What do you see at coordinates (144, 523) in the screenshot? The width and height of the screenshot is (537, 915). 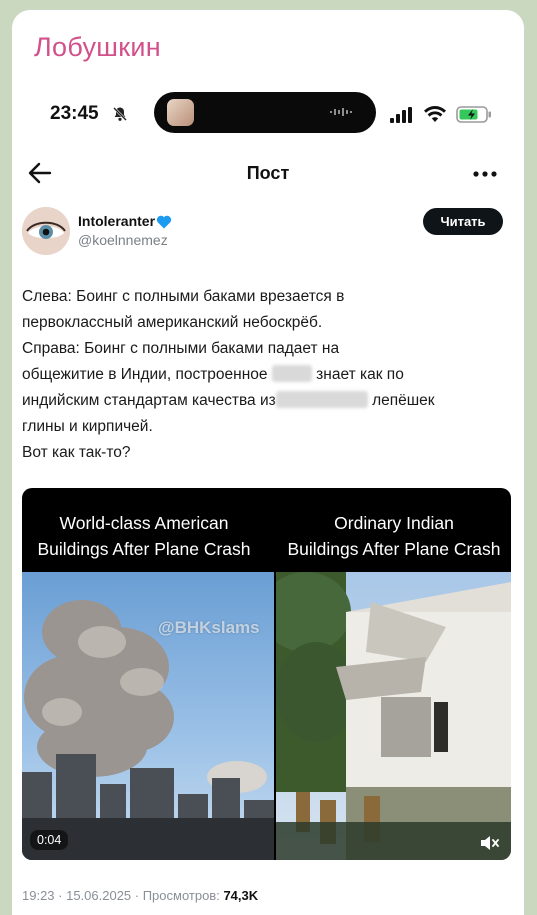 I see `caption-line: World-class American` at bounding box center [144, 523].